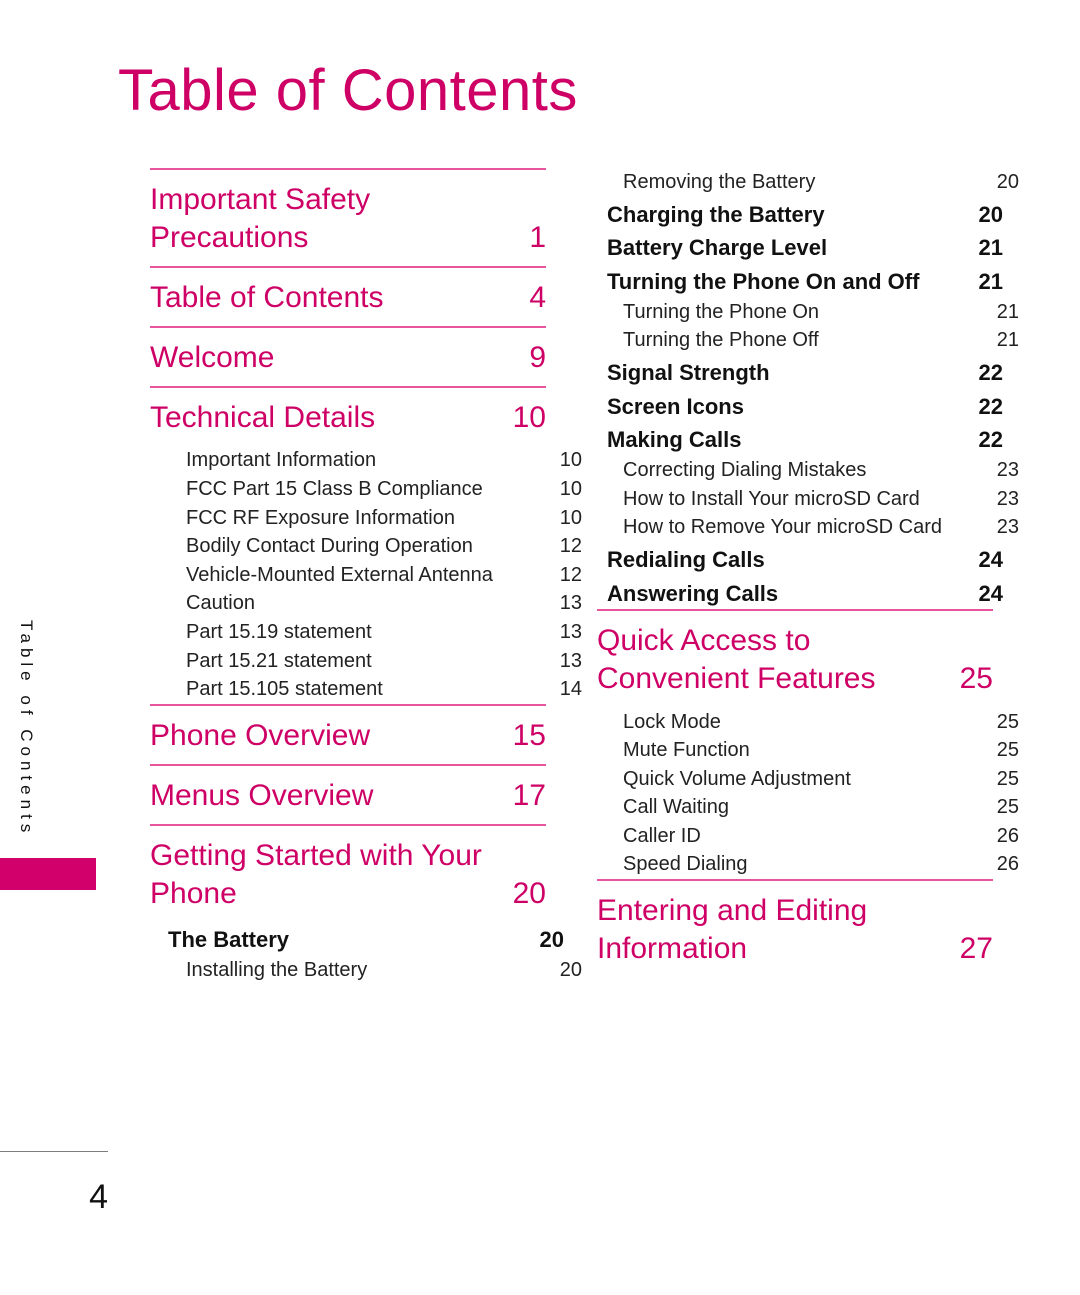  What do you see at coordinates (1007, 835) in the screenshot?
I see `toc-entry-page-number: 26` at bounding box center [1007, 835].